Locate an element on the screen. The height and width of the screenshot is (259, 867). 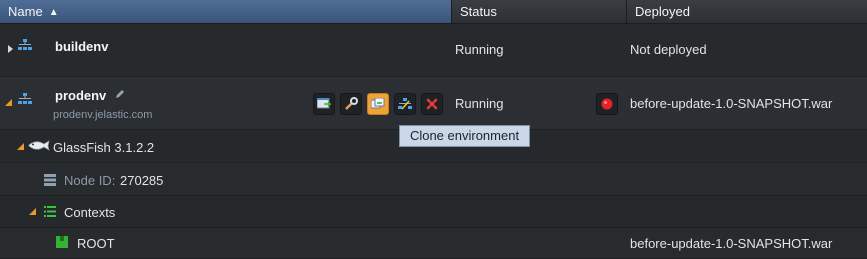
deployed-value: Not deployed is located at coordinates (668, 49).